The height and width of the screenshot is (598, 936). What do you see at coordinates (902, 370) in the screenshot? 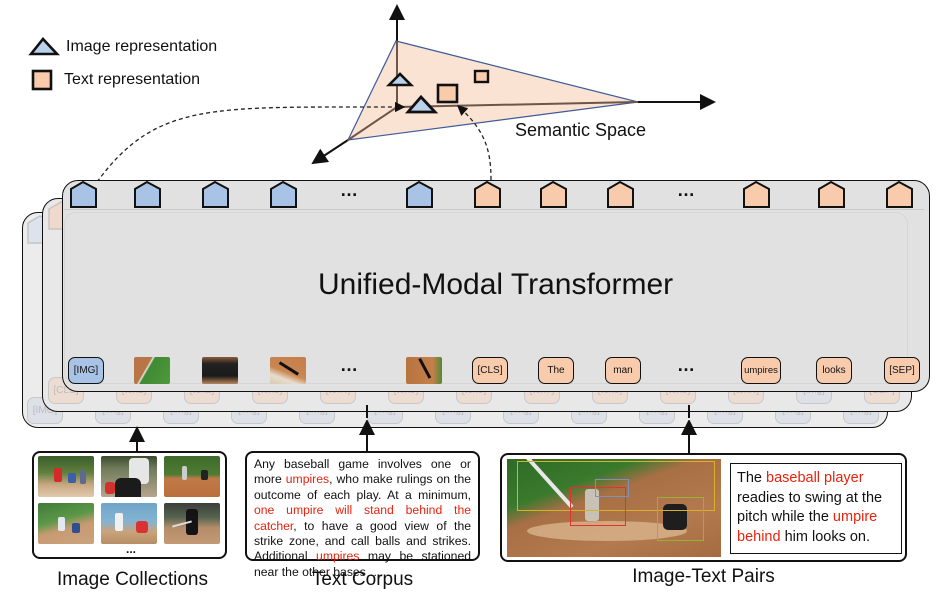
I see `text-token: [SEP]` at bounding box center [902, 370].